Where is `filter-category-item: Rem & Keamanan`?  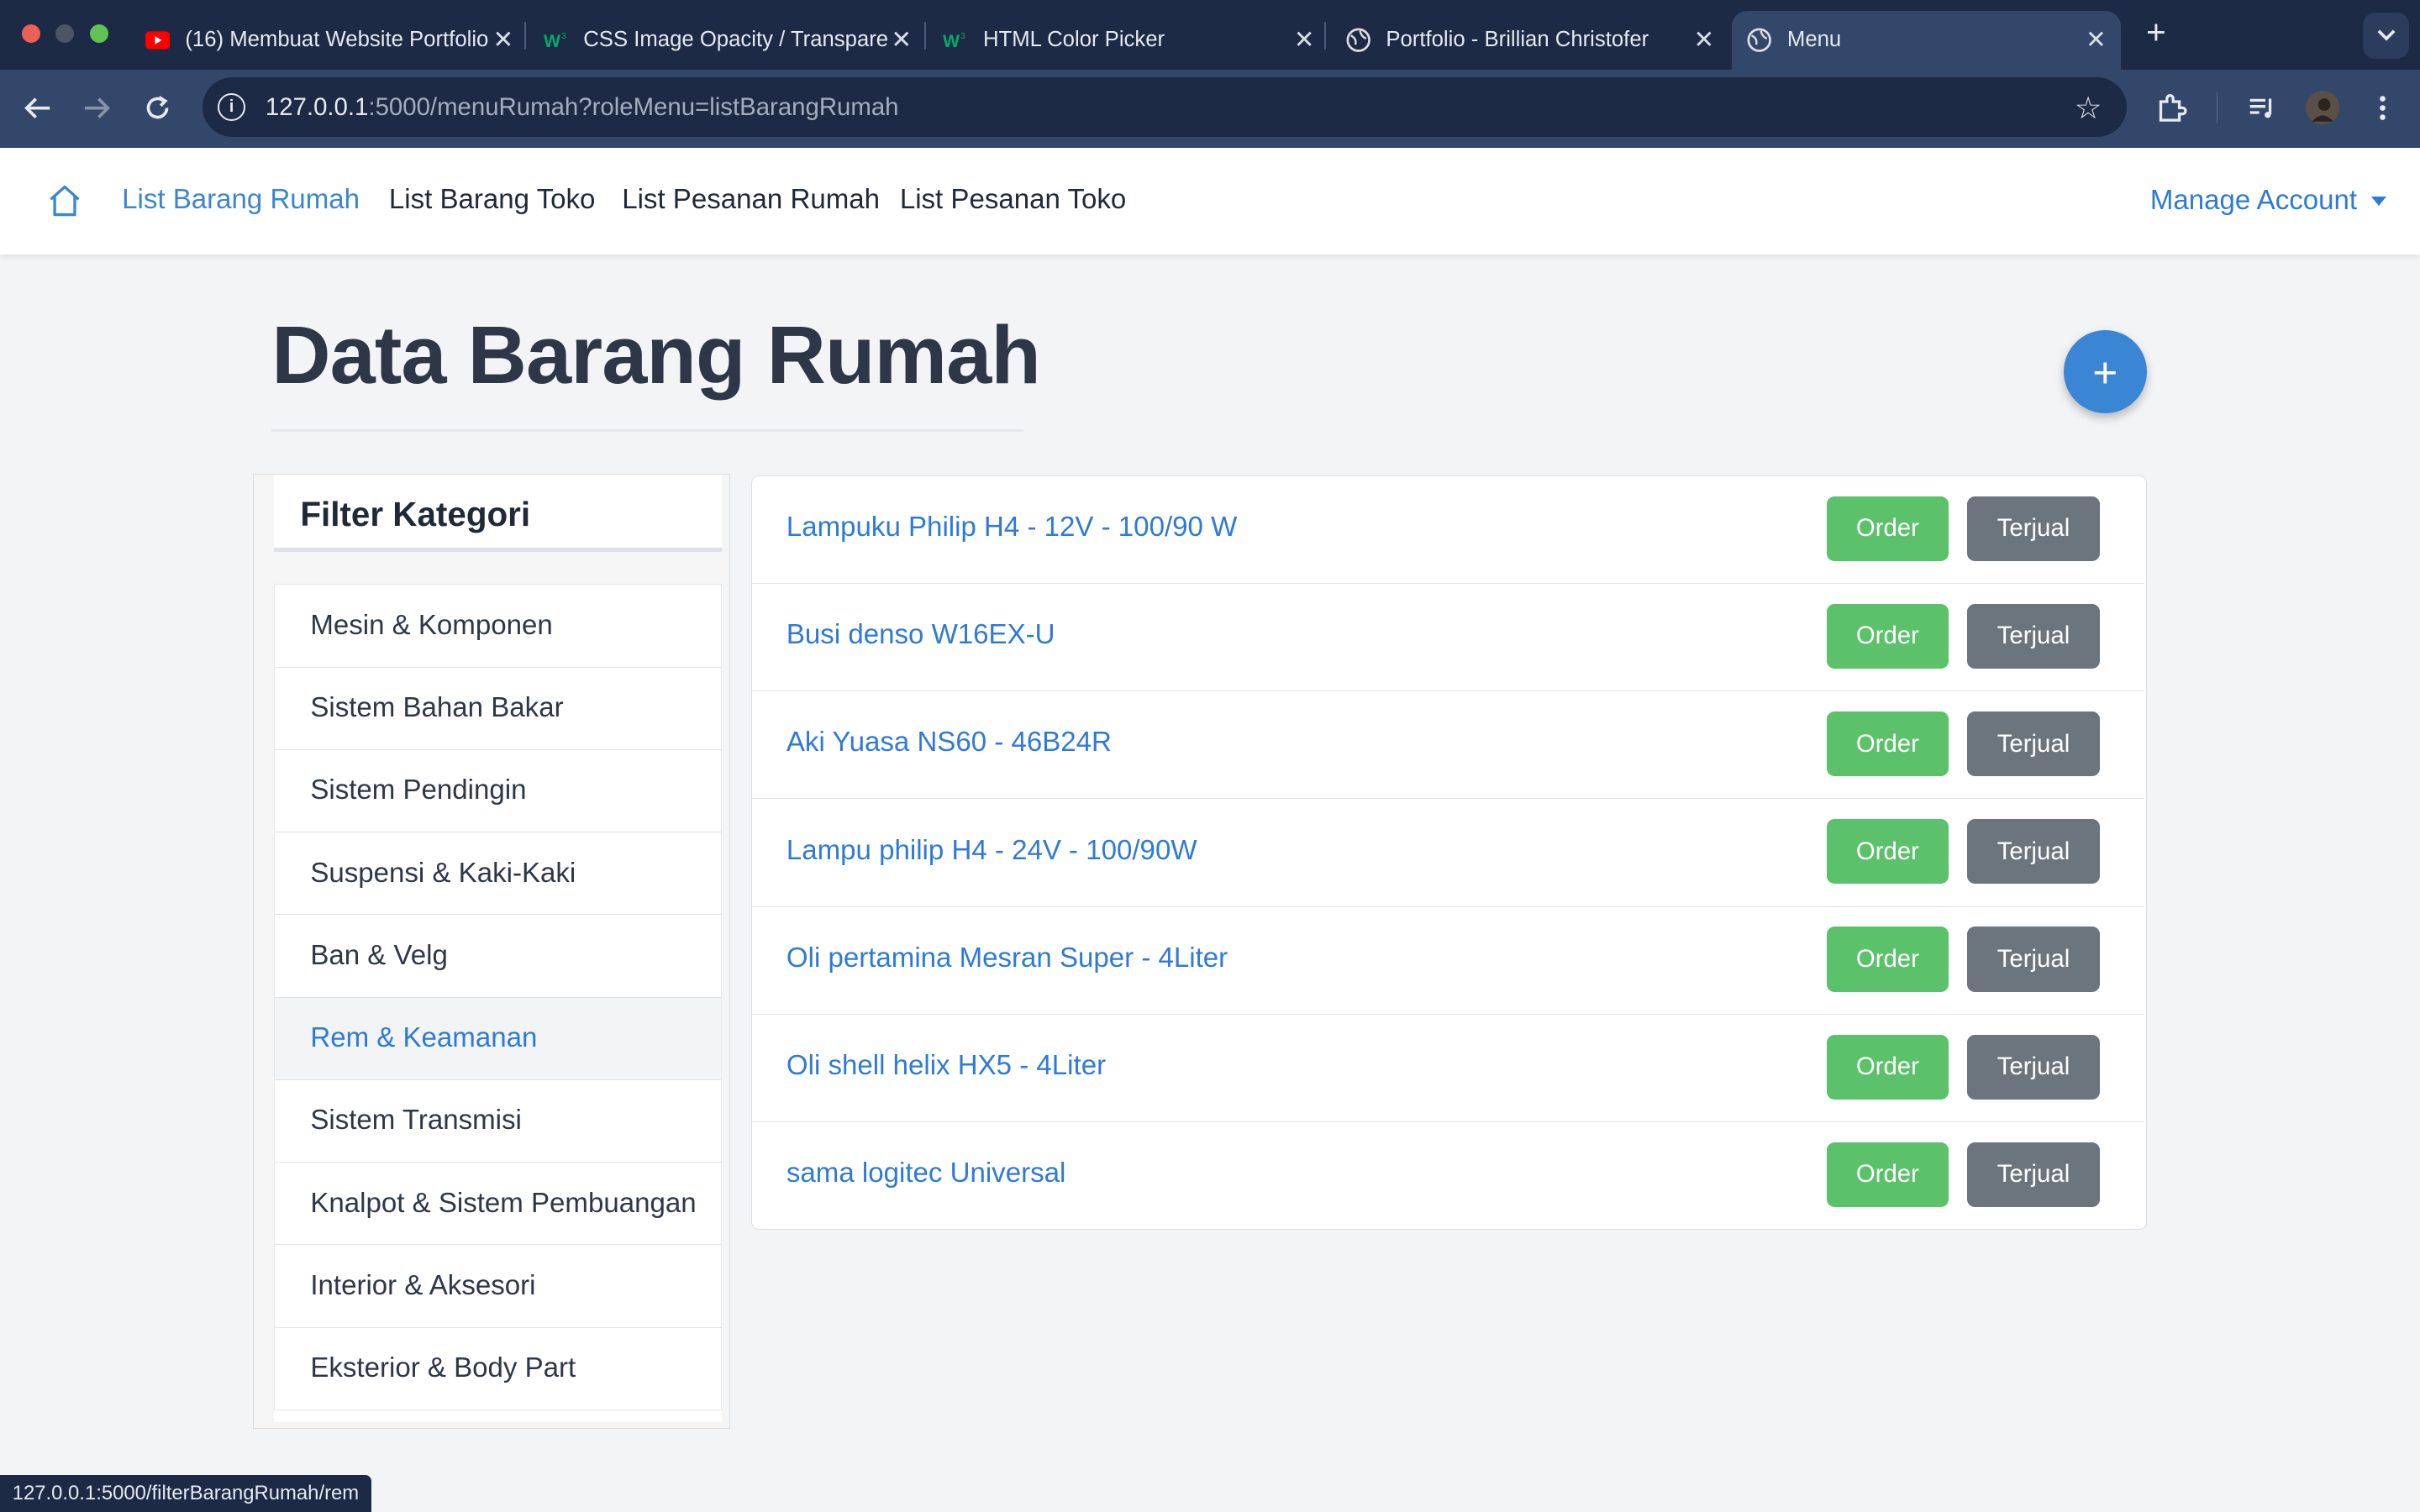
filter-category-item: Rem & Keamanan is located at coordinates (498, 1038).